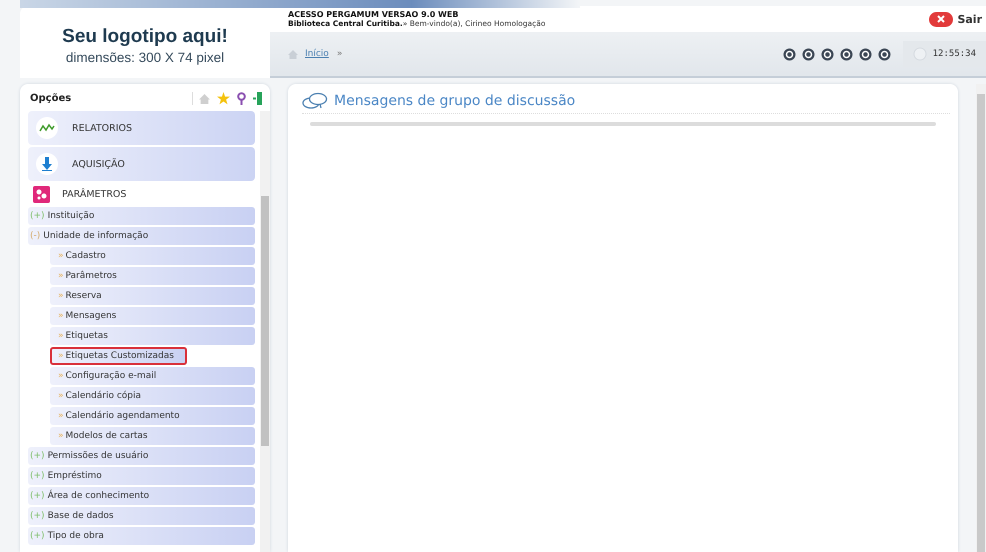 Image resolution: width=986 pixels, height=552 pixels. I want to click on tree-menu-item: (+) Tipo de obra, so click(141, 536).